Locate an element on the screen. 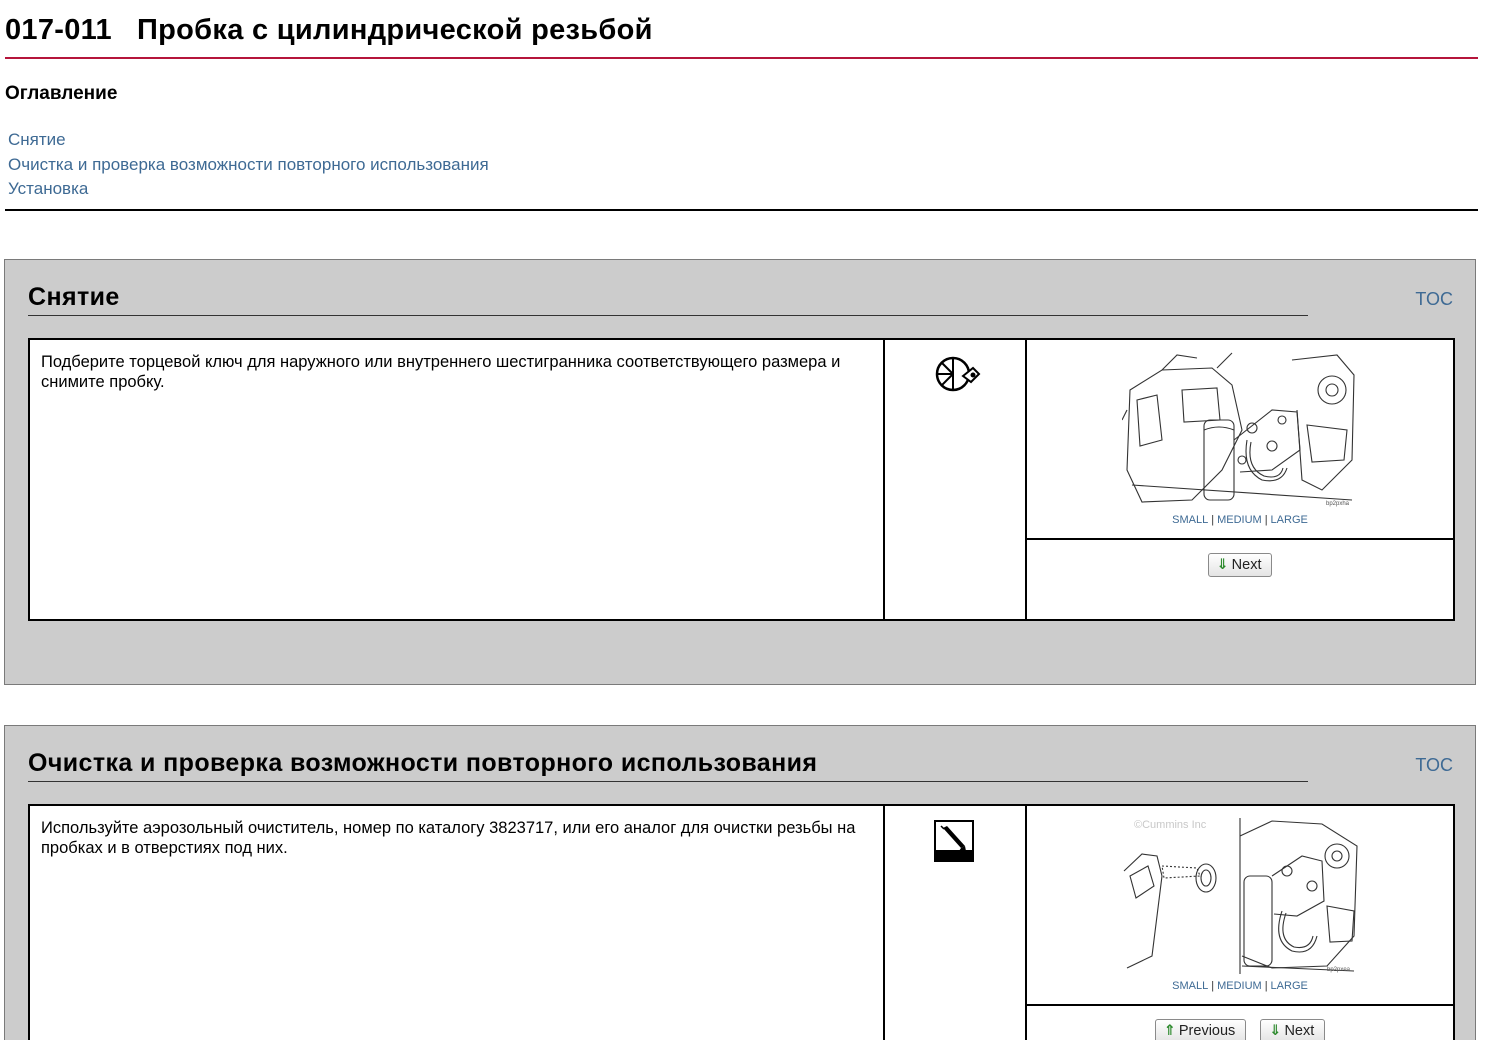  nav-cell: ⇓ Next is located at coordinates (1240, 579).